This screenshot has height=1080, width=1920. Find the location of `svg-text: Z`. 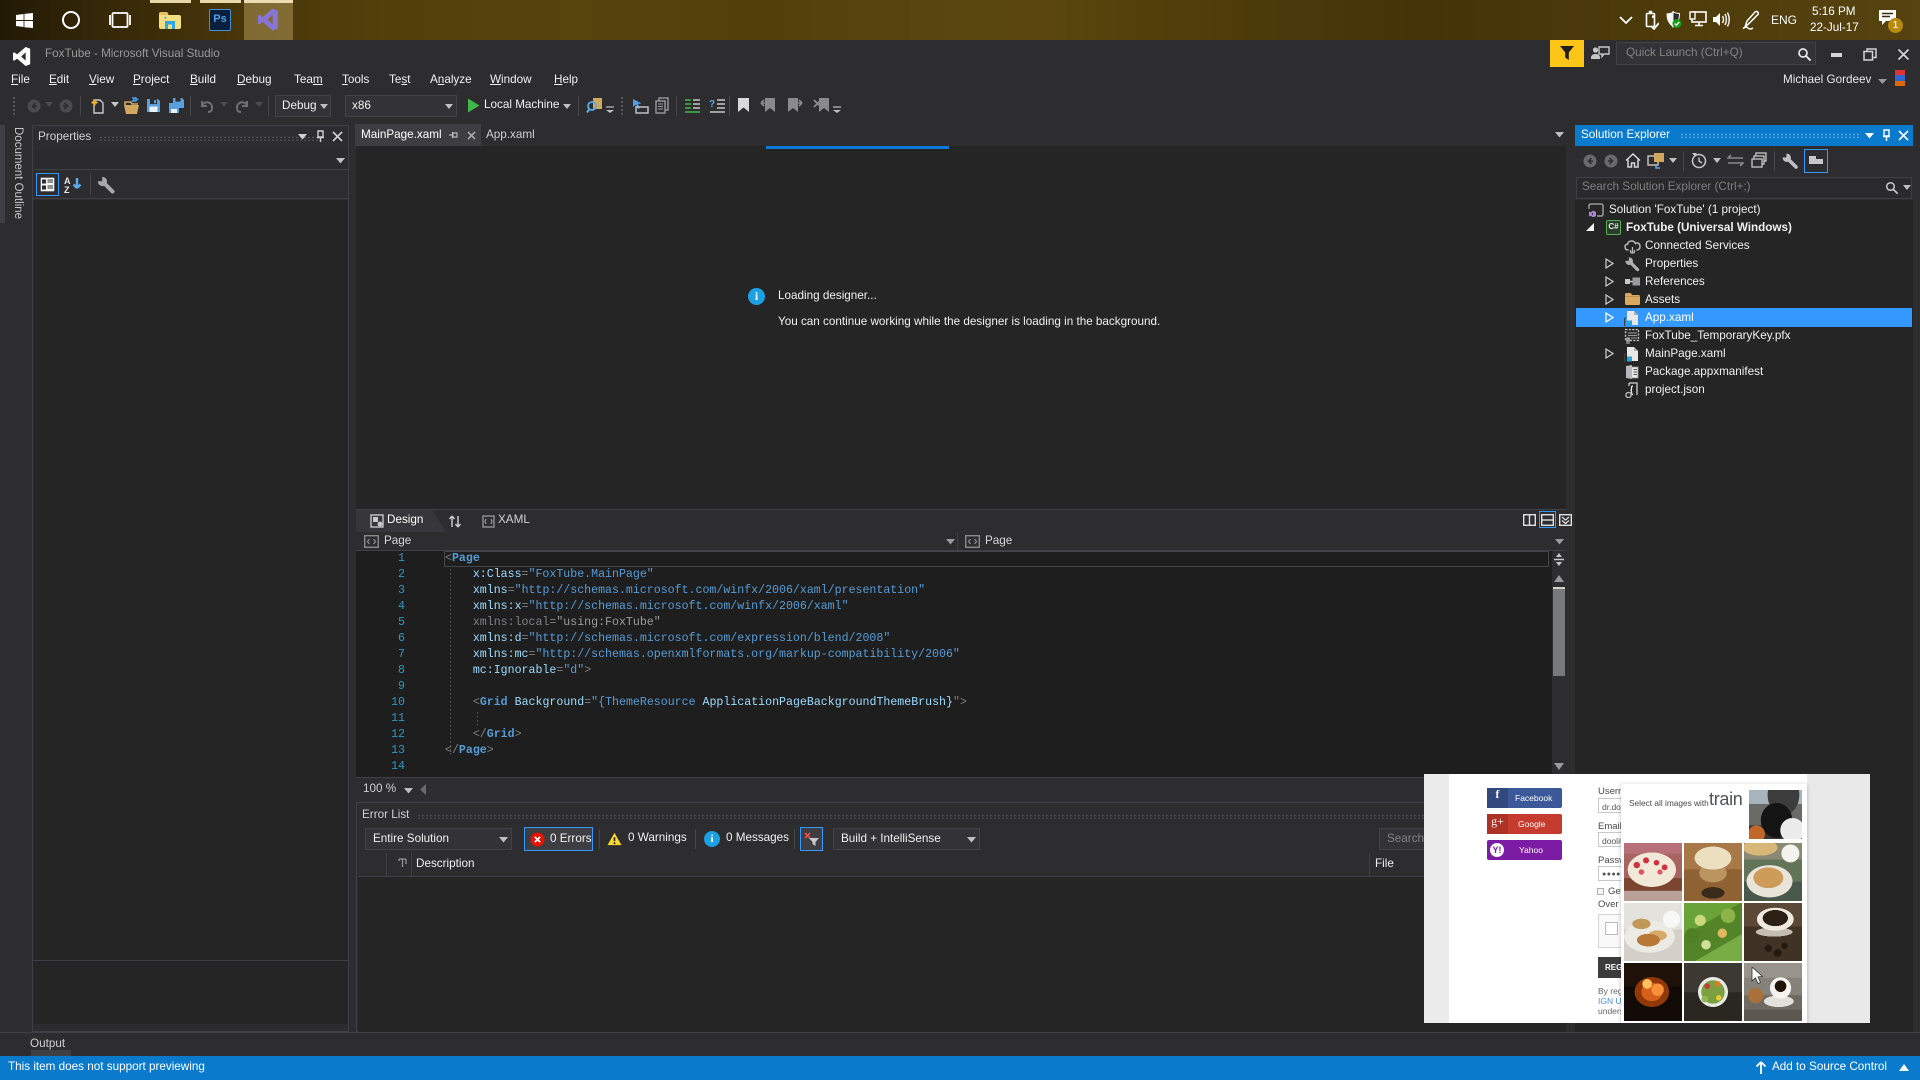

svg-text: Z is located at coordinates (67, 189).